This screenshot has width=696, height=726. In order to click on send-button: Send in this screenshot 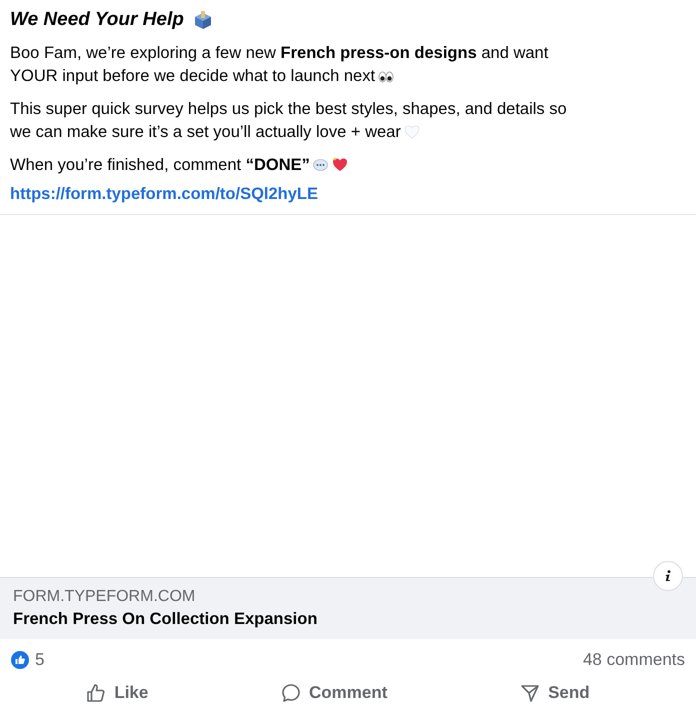, I will do `click(555, 693)`.